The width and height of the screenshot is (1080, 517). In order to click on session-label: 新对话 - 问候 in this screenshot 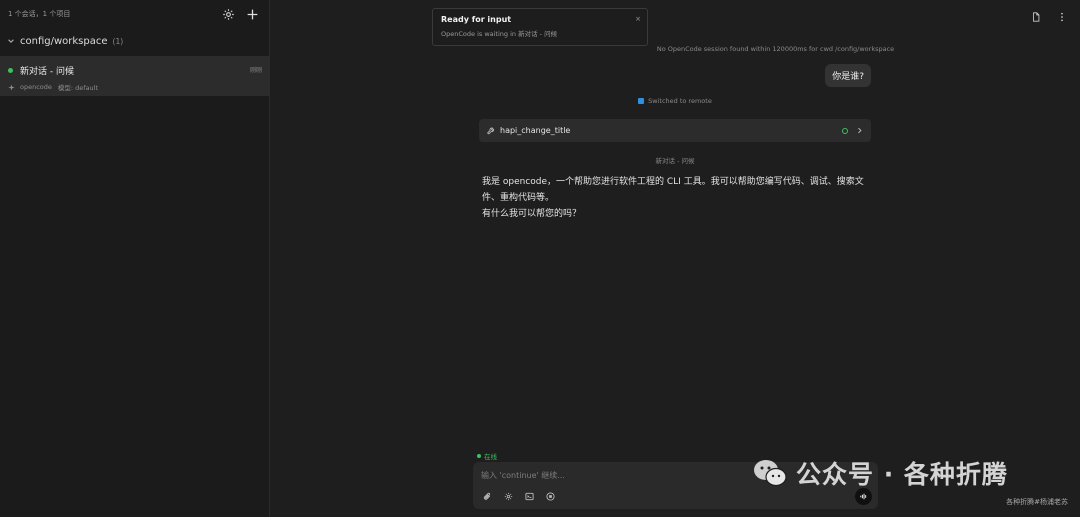, I will do `click(675, 161)`.